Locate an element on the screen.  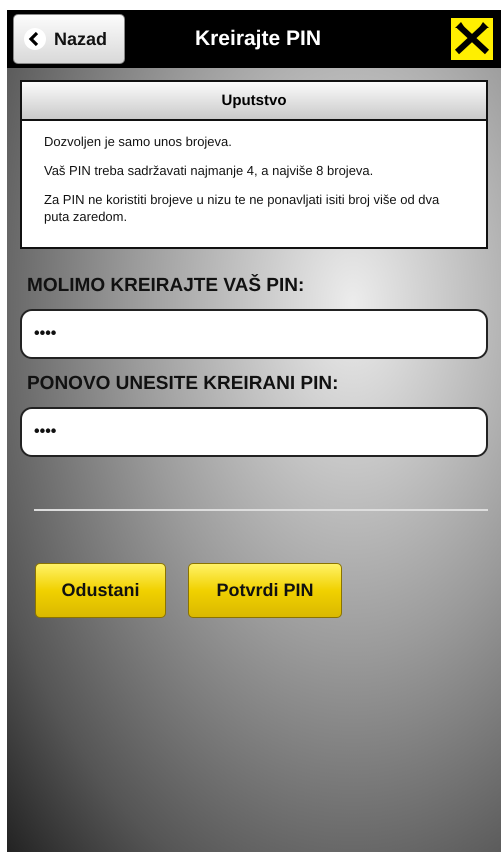
action-button: Odustani is located at coordinates (100, 590).